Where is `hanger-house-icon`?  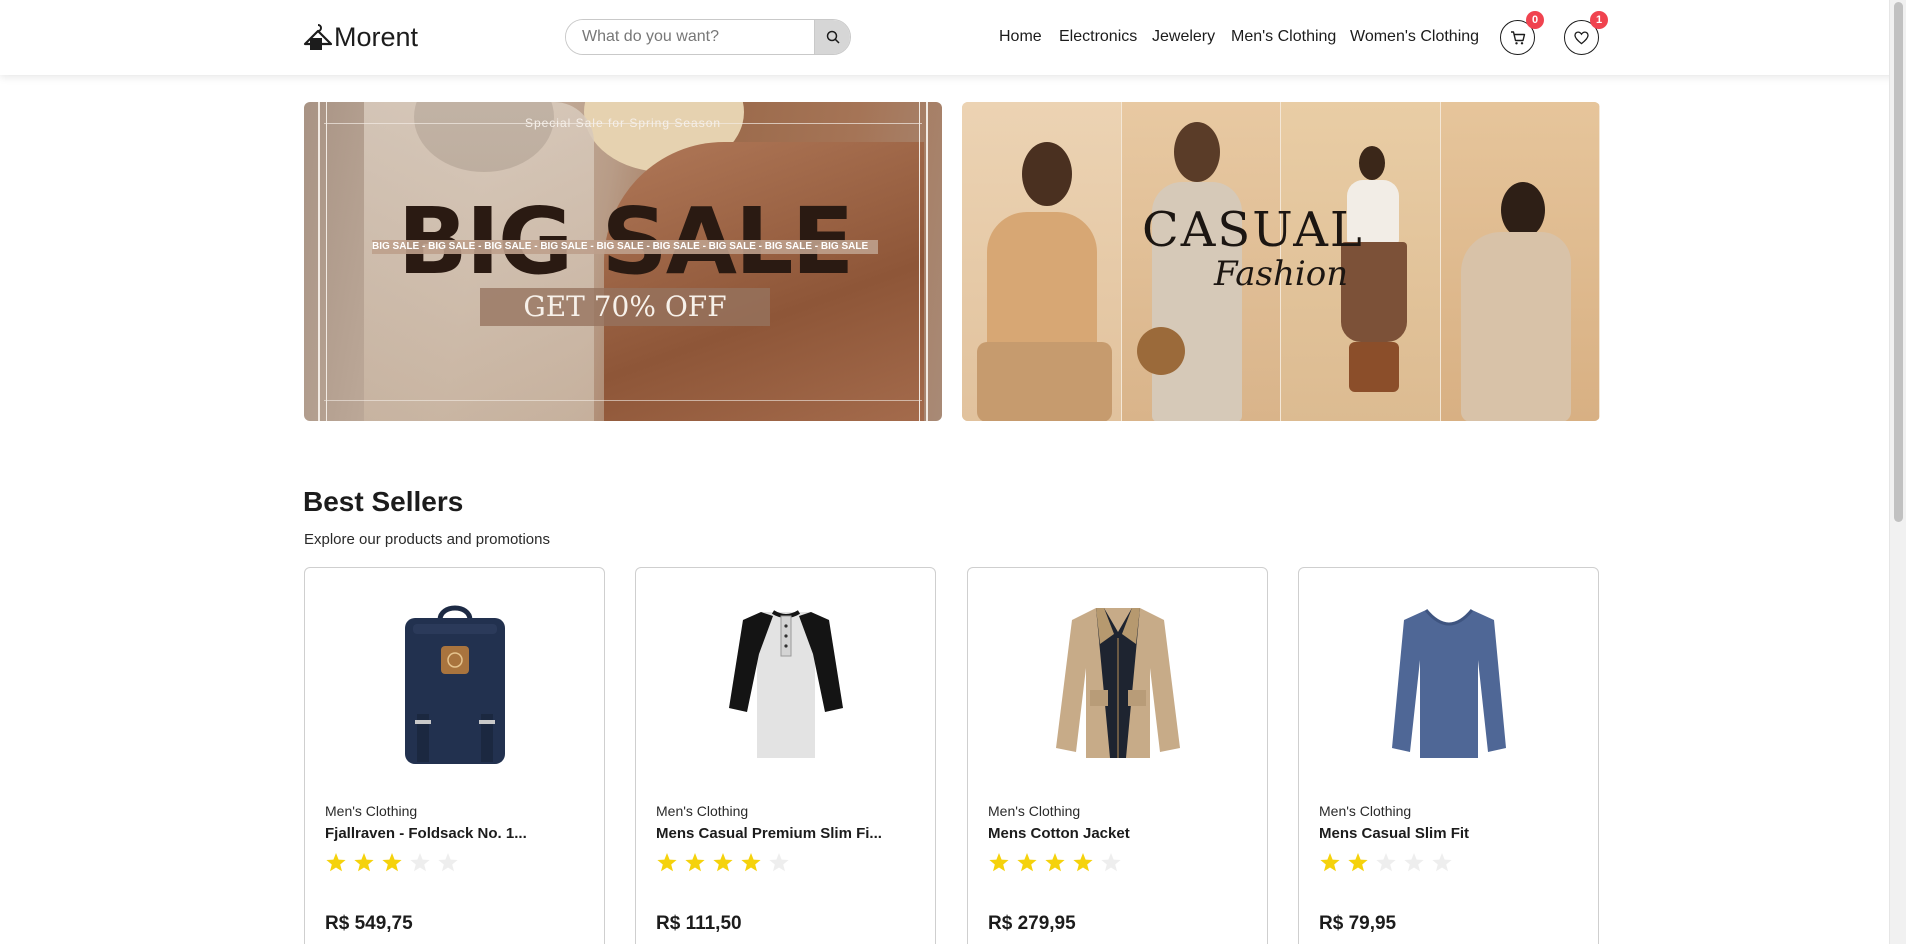
hanger-house-icon is located at coordinates (318, 37).